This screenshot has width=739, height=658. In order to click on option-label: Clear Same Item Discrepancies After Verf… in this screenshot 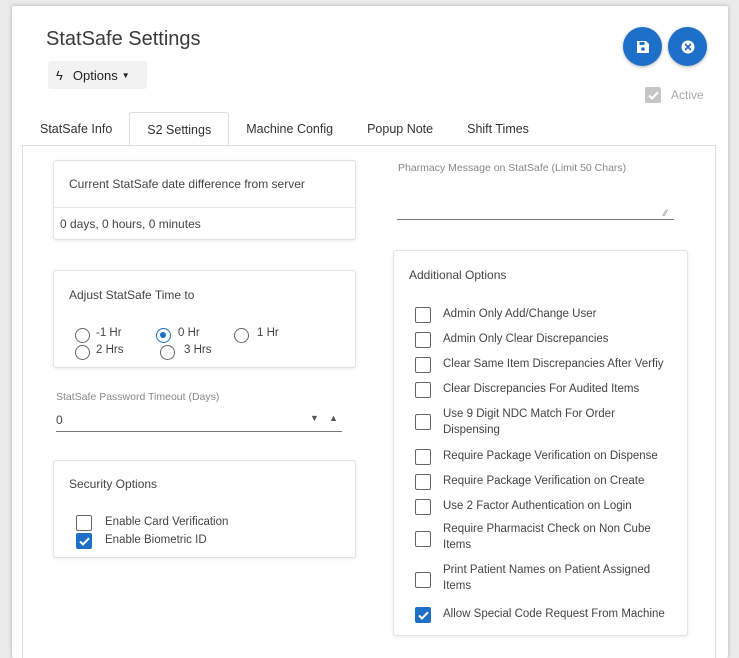, I will do `click(553, 364)`.